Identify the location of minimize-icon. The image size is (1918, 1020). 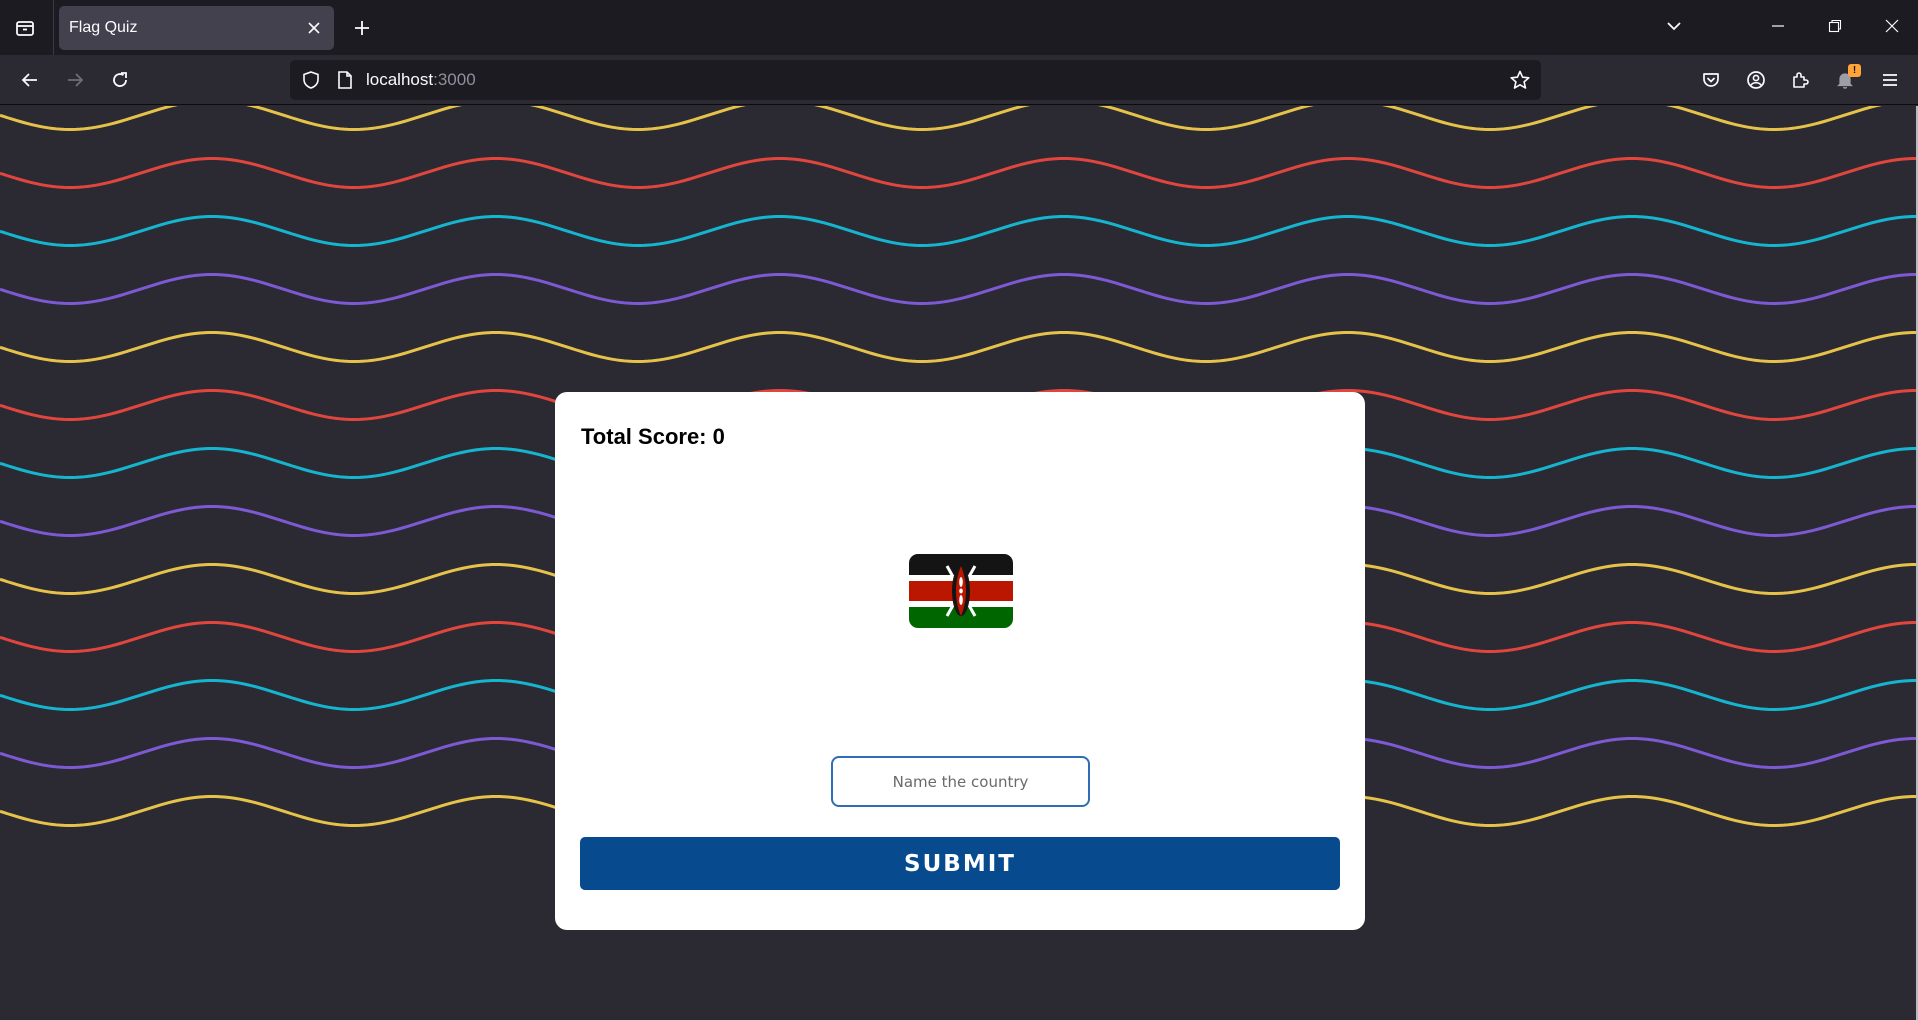
(1778, 26).